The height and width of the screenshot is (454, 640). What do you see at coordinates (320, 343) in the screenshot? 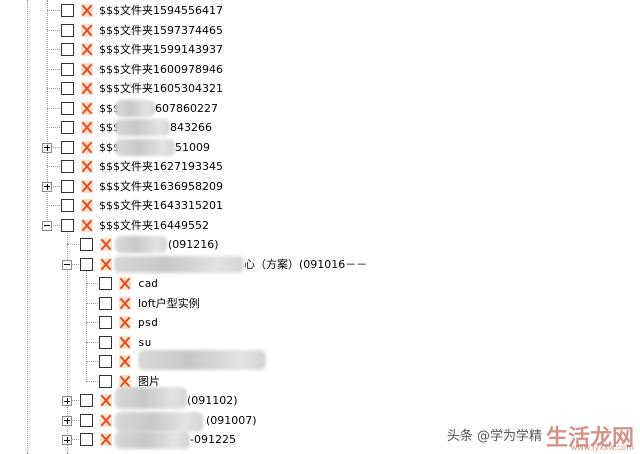
I see `tree-row: su` at bounding box center [320, 343].